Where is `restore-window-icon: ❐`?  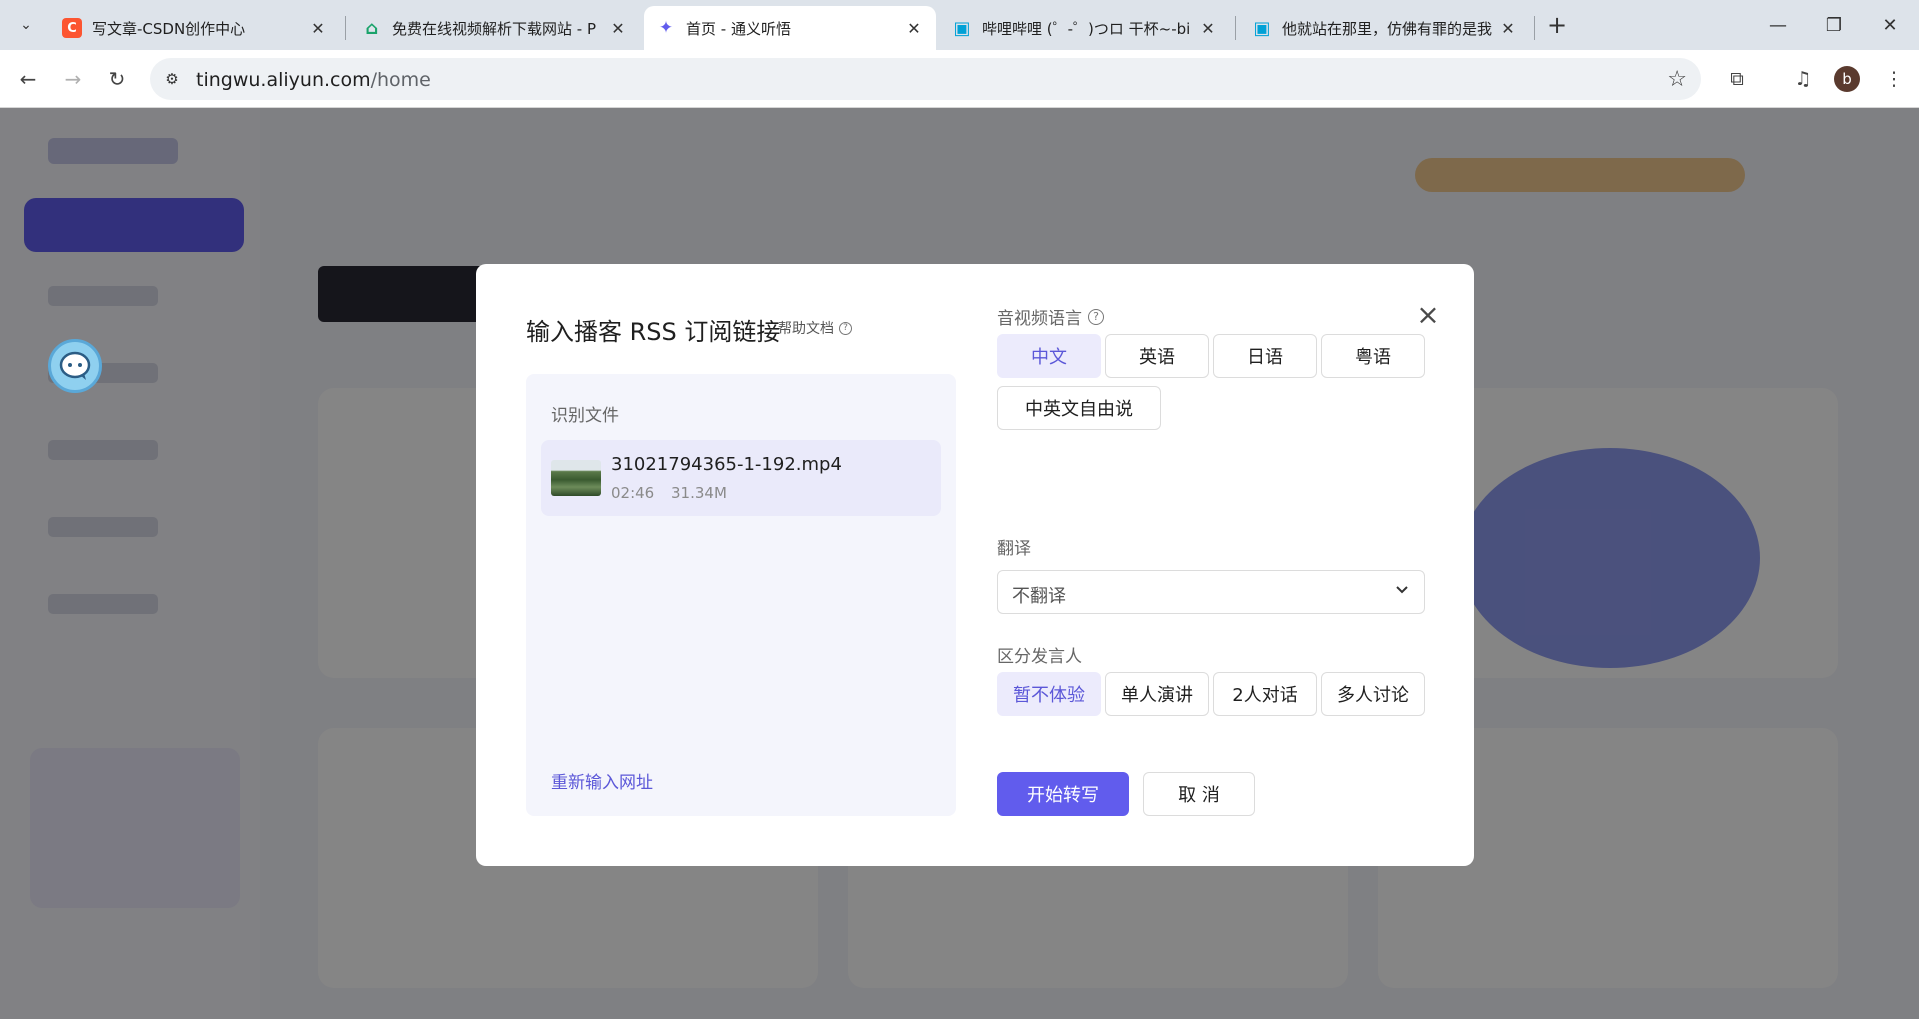
restore-window-icon: ❐ is located at coordinates (1834, 25).